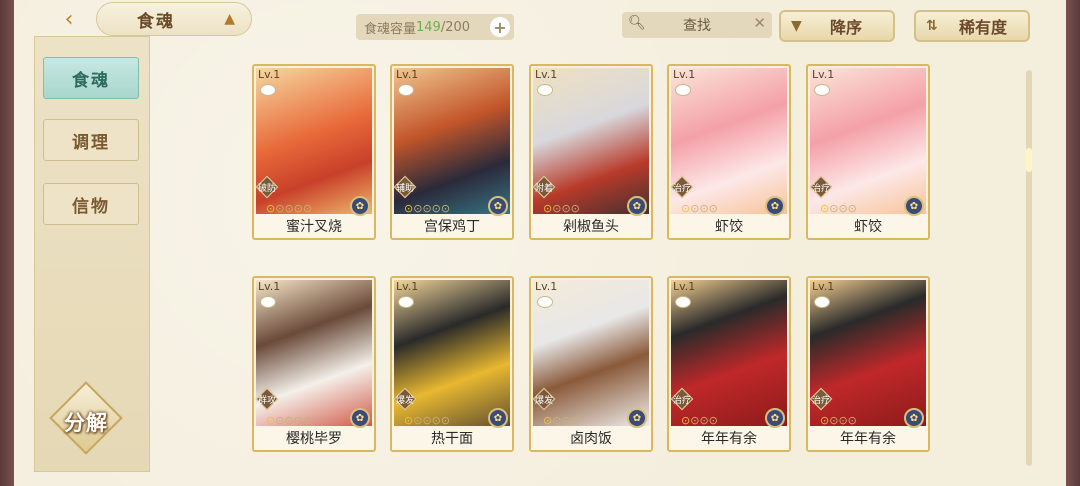 Image resolution: width=1080 pixels, height=486 pixels. Describe the element at coordinates (868, 226) in the screenshot. I see `card-name: 虾饺` at that location.